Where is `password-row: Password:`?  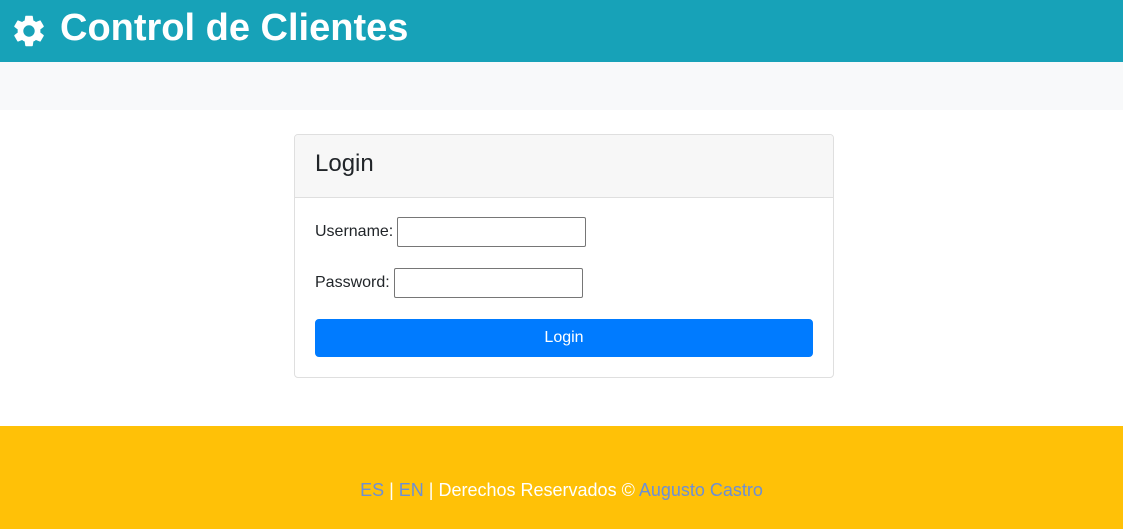
password-row: Password: is located at coordinates (449, 283).